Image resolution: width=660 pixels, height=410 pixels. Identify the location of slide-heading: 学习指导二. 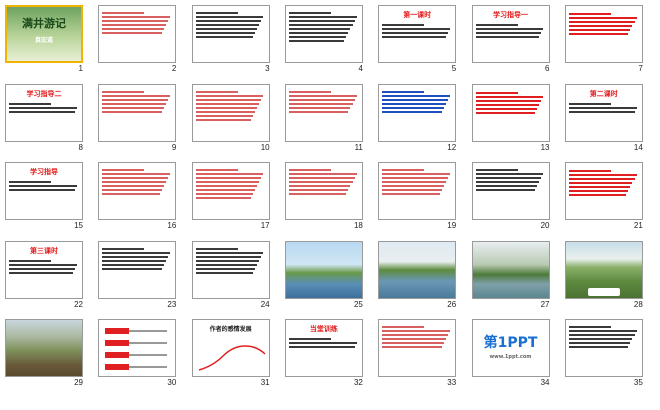
(44, 93).